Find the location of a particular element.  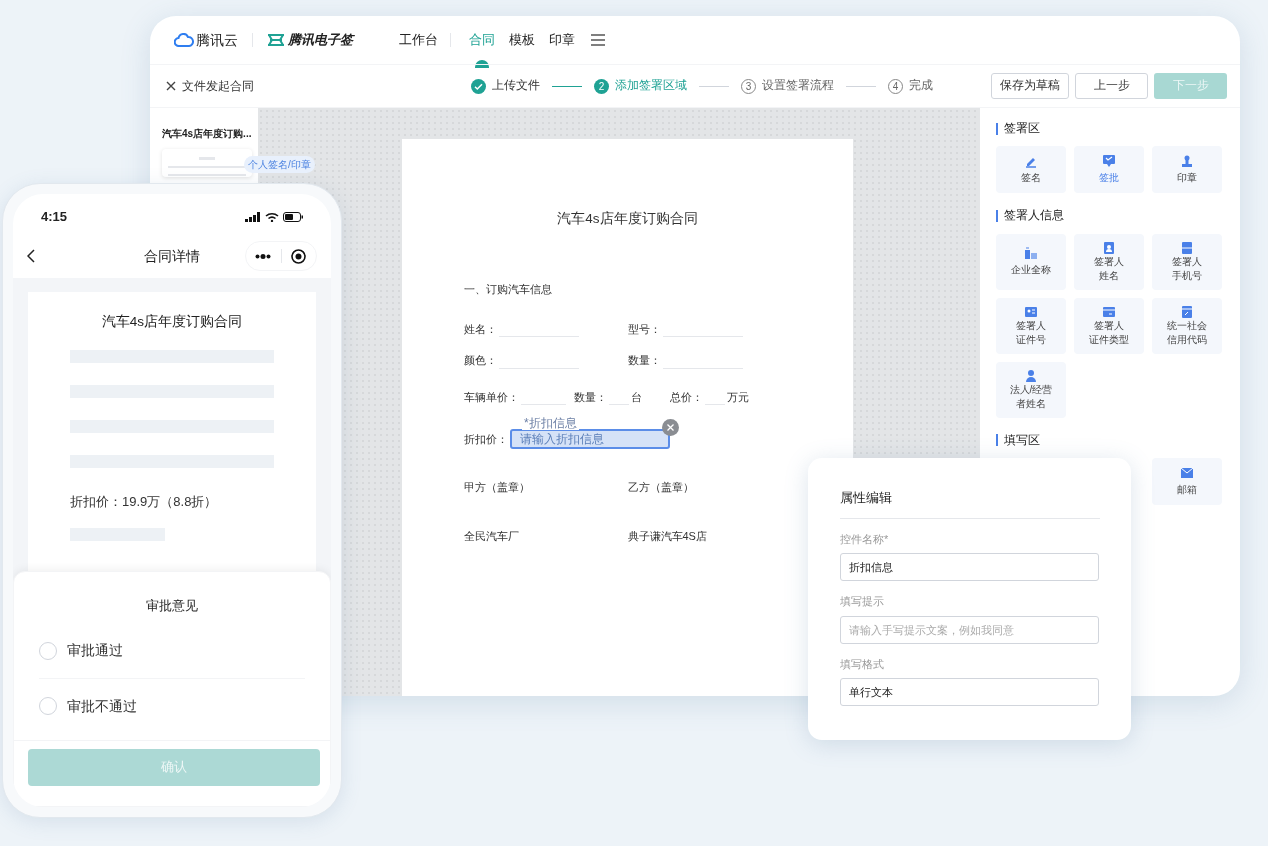

logo-text: 腾讯云 is located at coordinates (217, 40).